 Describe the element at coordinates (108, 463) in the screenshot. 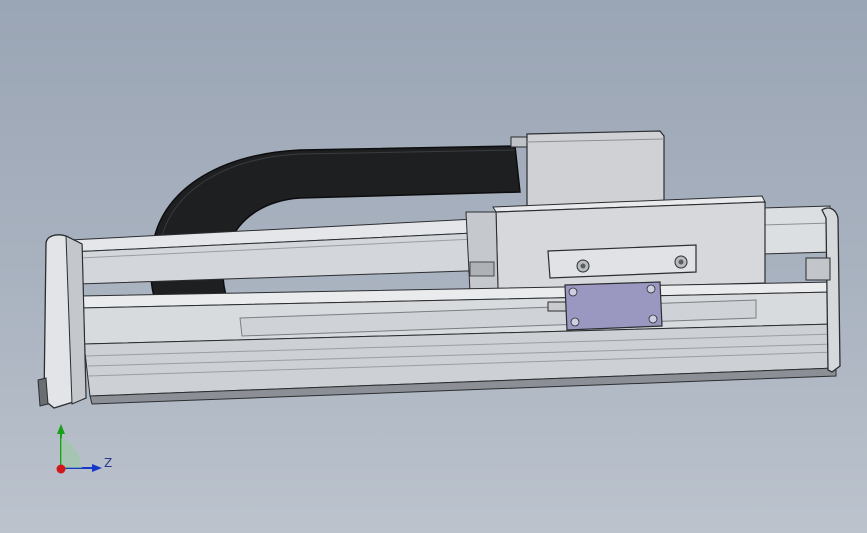

I see `axis-z-label: Z` at that location.